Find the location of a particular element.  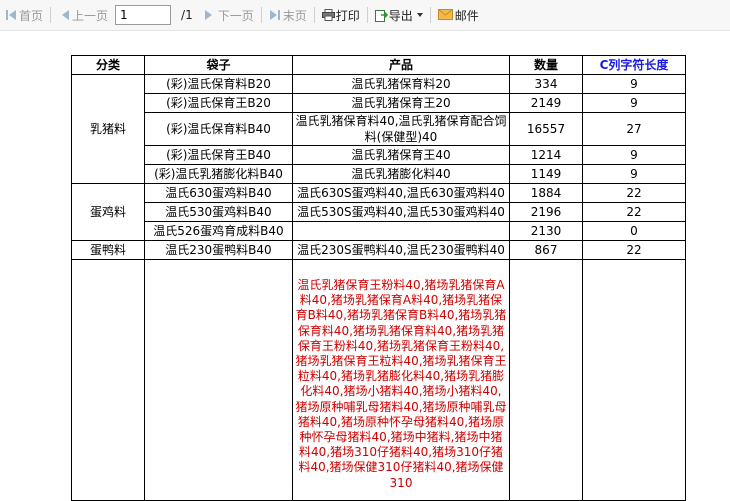

table-row: (彩)温氏乳猪膨化料B40 温氏乳猪膨化料40 1149 9 is located at coordinates (379, 174).